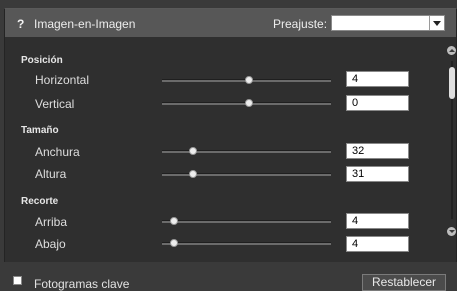 The image size is (457, 291). I want to click on crop-top-slider, so click(246, 221).